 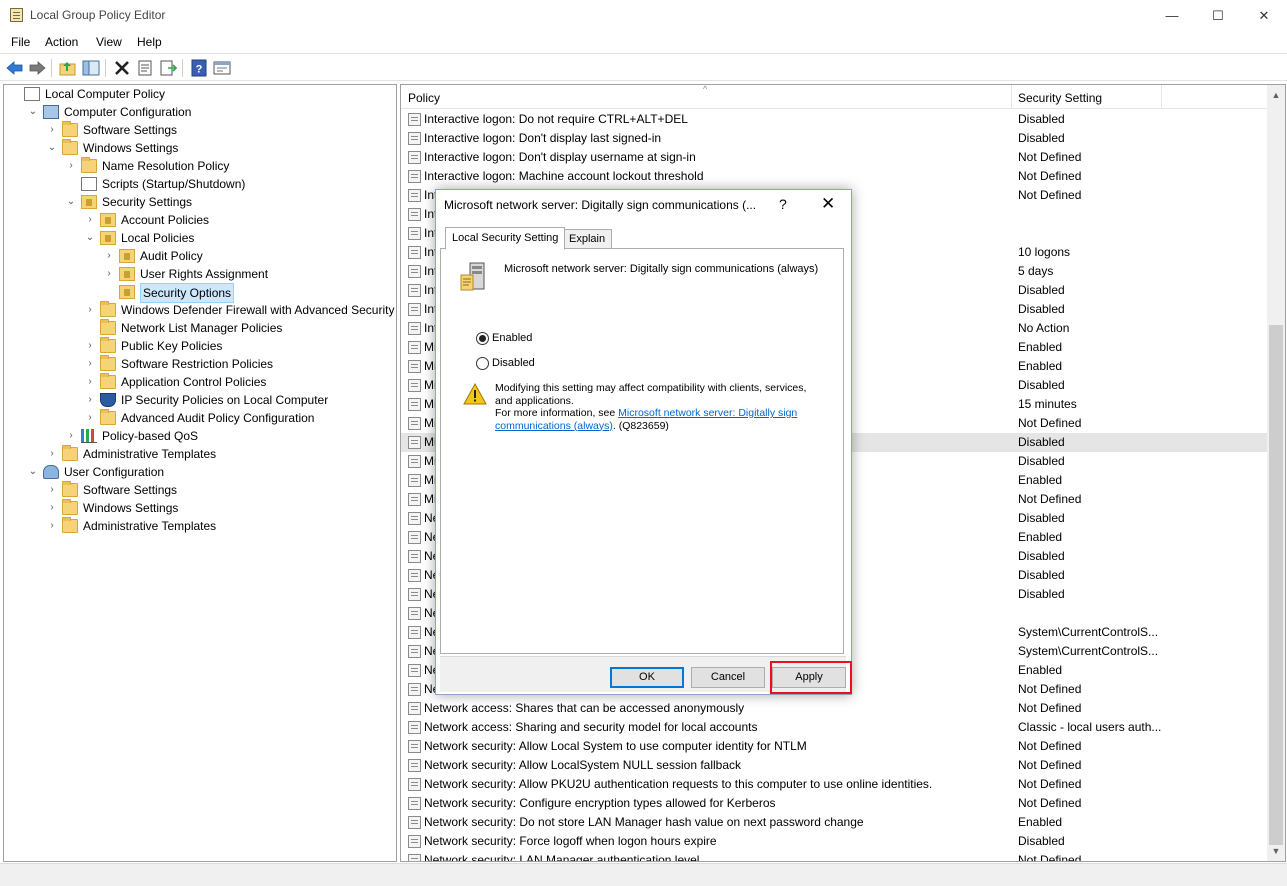 I want to click on radio-button-unchecked, so click(x=482, y=363).